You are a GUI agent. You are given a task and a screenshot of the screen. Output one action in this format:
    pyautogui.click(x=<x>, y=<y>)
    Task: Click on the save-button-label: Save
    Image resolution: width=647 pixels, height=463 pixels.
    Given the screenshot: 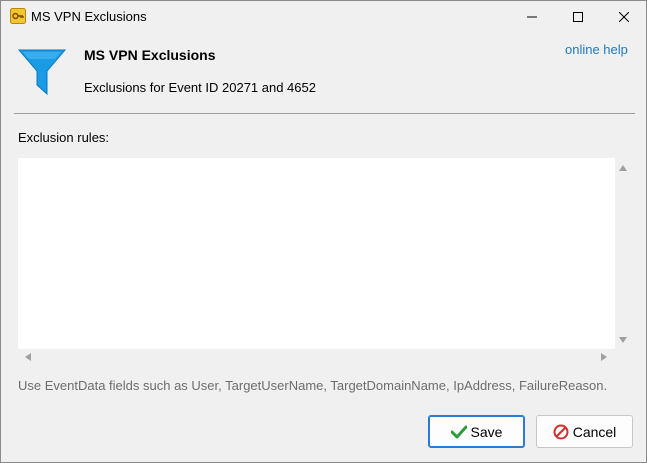 What is the action you would take?
    pyautogui.click(x=486, y=431)
    